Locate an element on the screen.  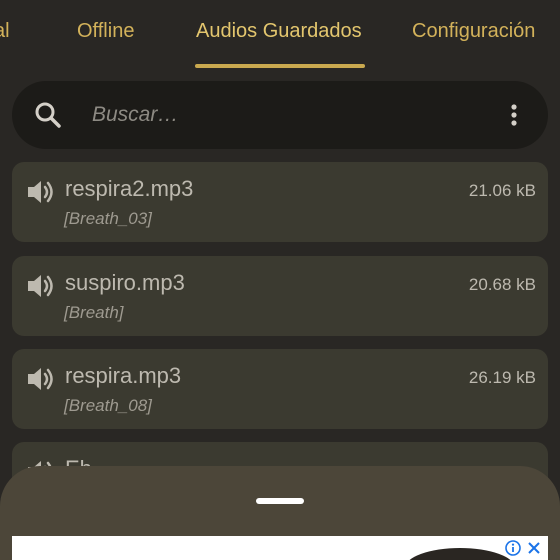
audio-size: 26.19 kB is located at coordinates (502, 377).